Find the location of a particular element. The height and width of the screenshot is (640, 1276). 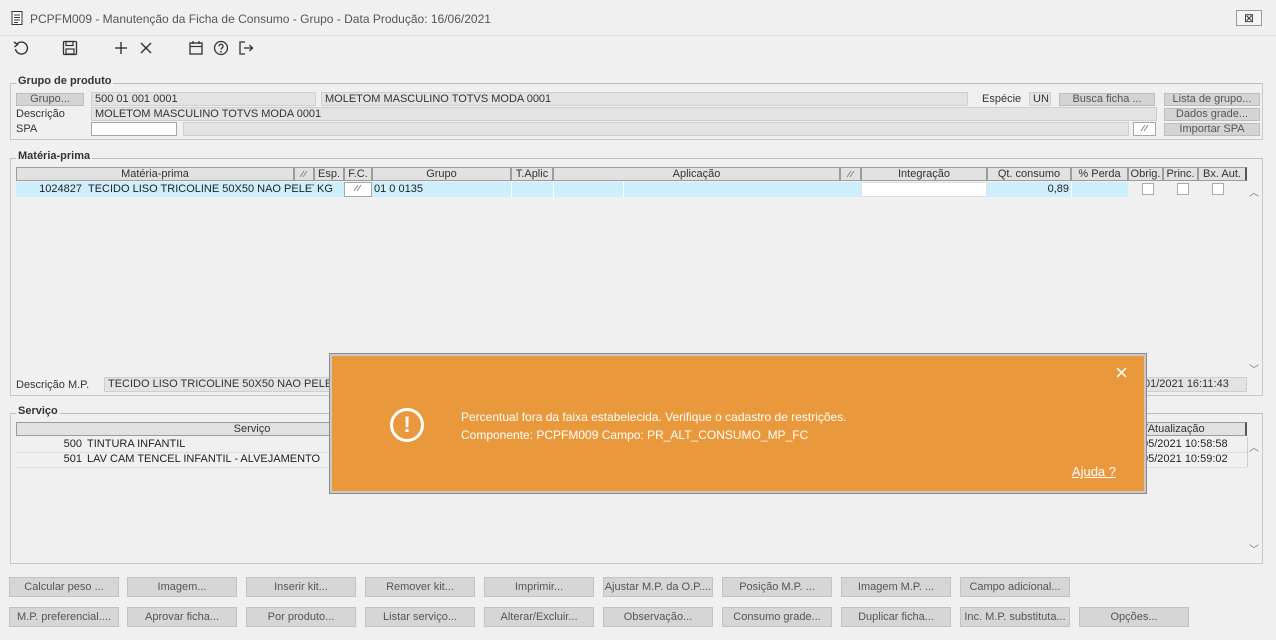

materia-prima-legend: Matéria-prima is located at coordinates (54, 156).